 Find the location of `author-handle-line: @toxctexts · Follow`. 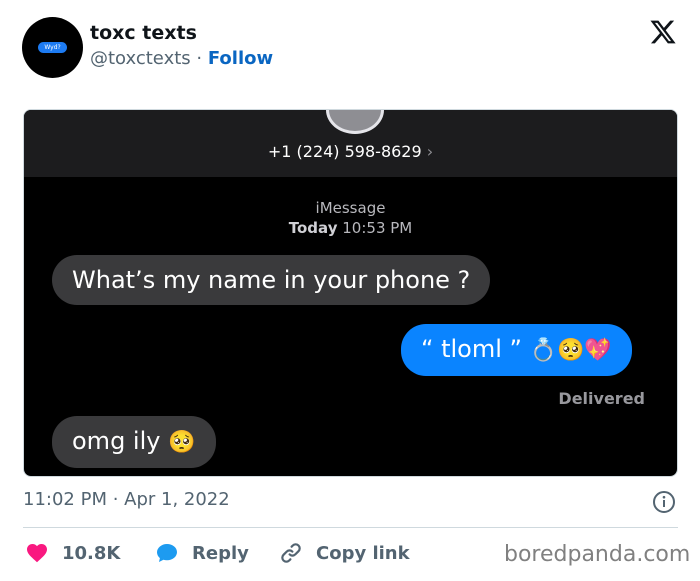

author-handle-line: @toxctexts · Follow is located at coordinates (181, 58).